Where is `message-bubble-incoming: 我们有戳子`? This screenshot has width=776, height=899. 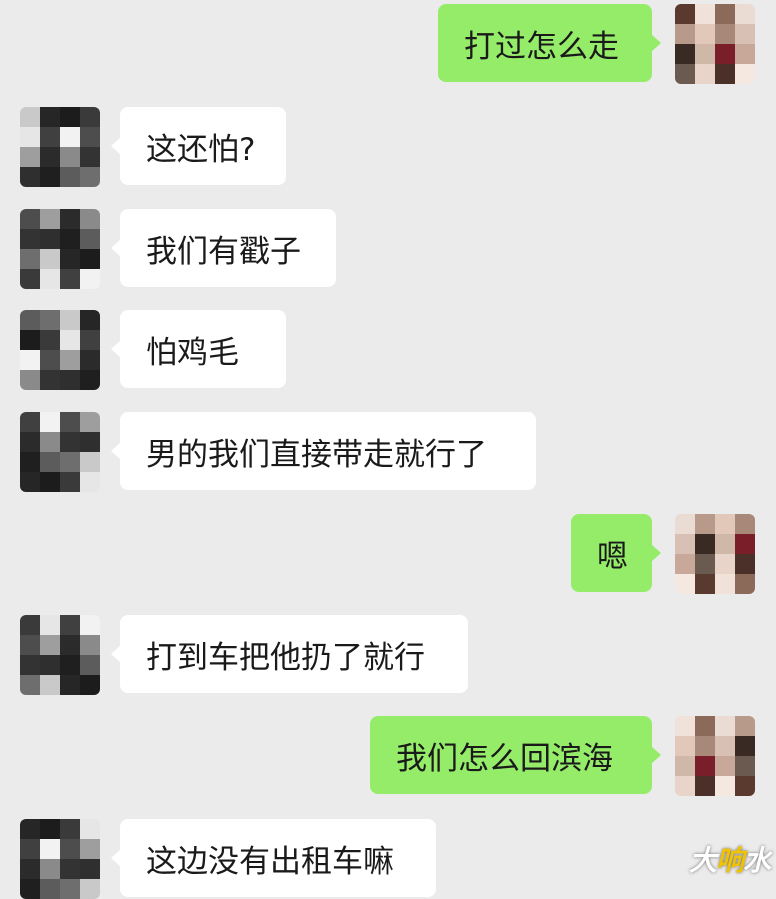
message-bubble-incoming: 我们有戳子 is located at coordinates (223, 248).